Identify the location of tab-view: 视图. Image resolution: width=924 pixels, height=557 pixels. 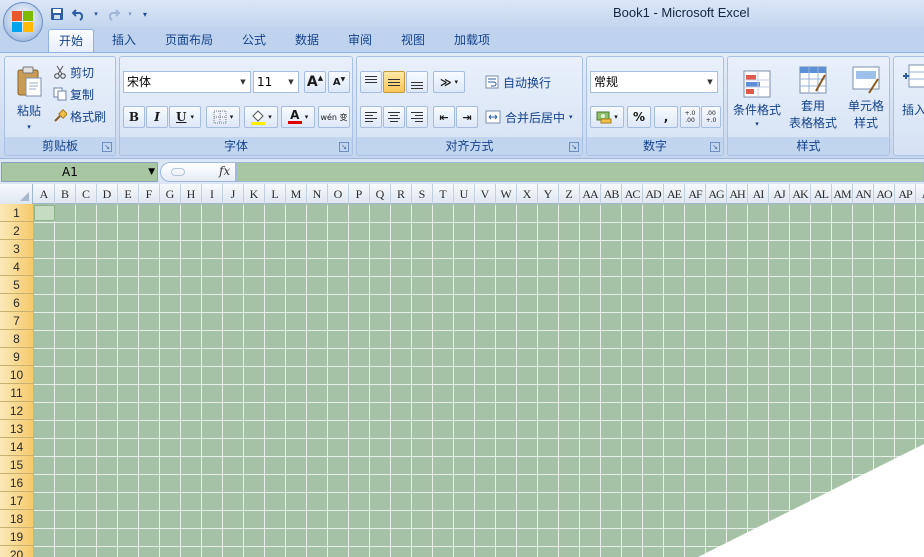
(413, 41).